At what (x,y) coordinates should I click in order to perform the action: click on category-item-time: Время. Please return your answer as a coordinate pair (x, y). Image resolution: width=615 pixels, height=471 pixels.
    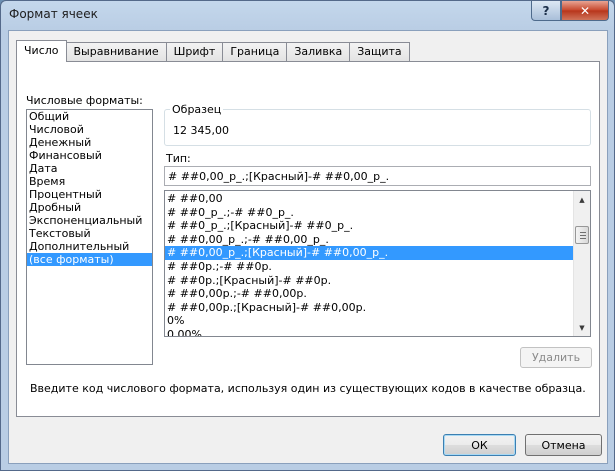
    Looking at the image, I should click on (89, 181).